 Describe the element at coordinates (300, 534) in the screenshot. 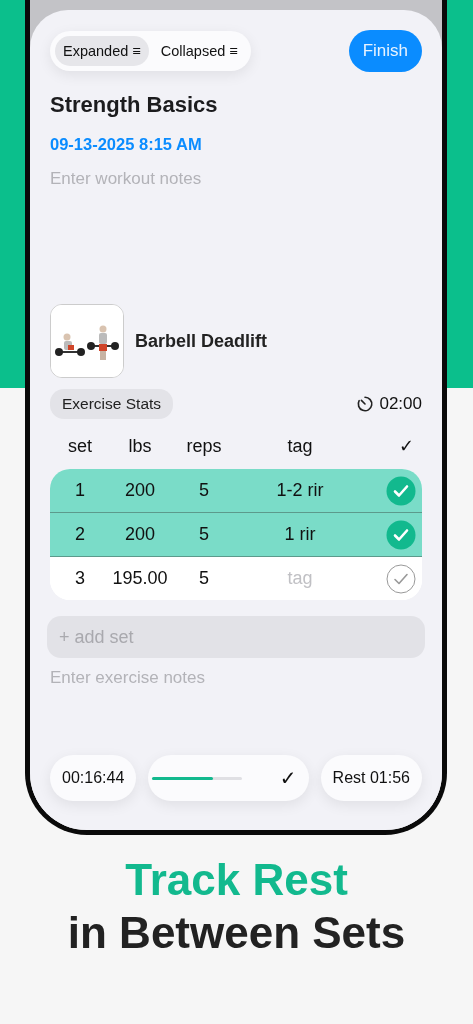

I see `tag-value: 1 rir` at that location.